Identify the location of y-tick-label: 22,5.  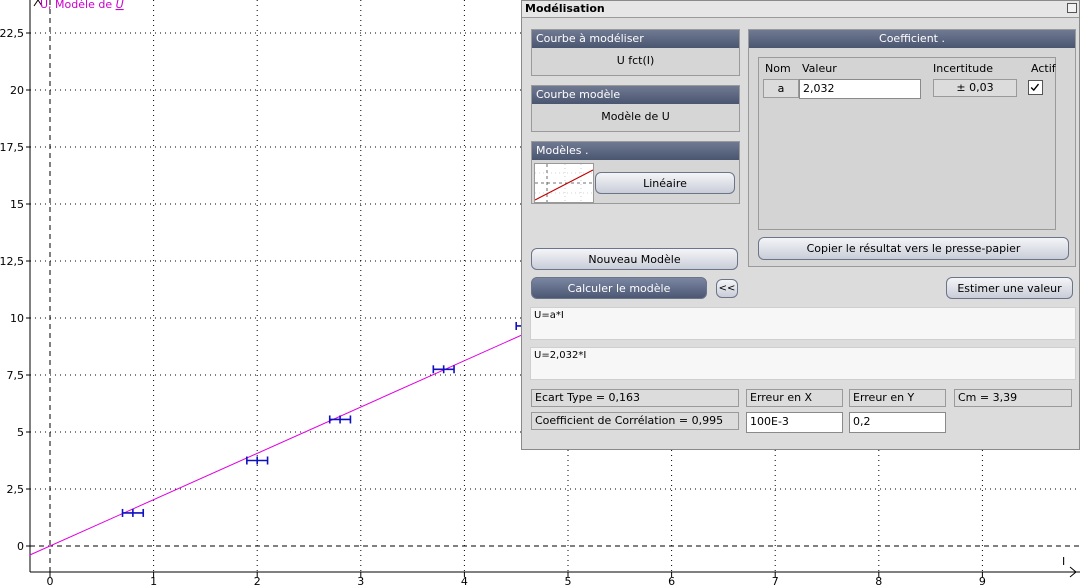
(12, 33).